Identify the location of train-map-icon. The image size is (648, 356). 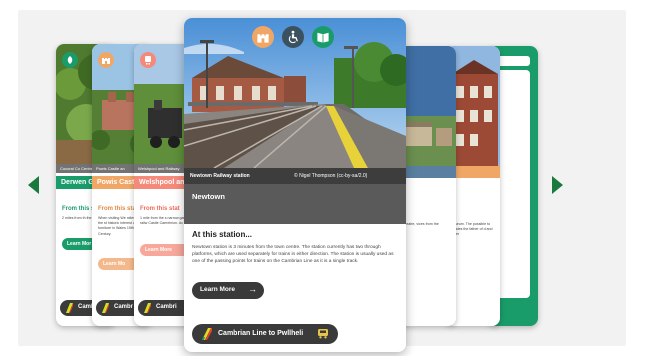
(323, 334).